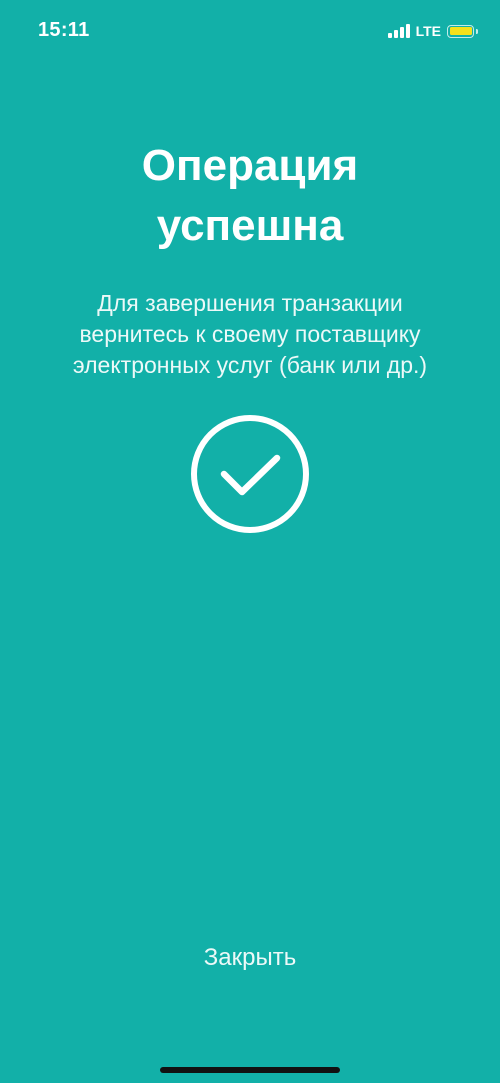  Describe the element at coordinates (250, 365) in the screenshot. I see `subtitle-line-3: электронных услуг (банк или др.)` at that location.